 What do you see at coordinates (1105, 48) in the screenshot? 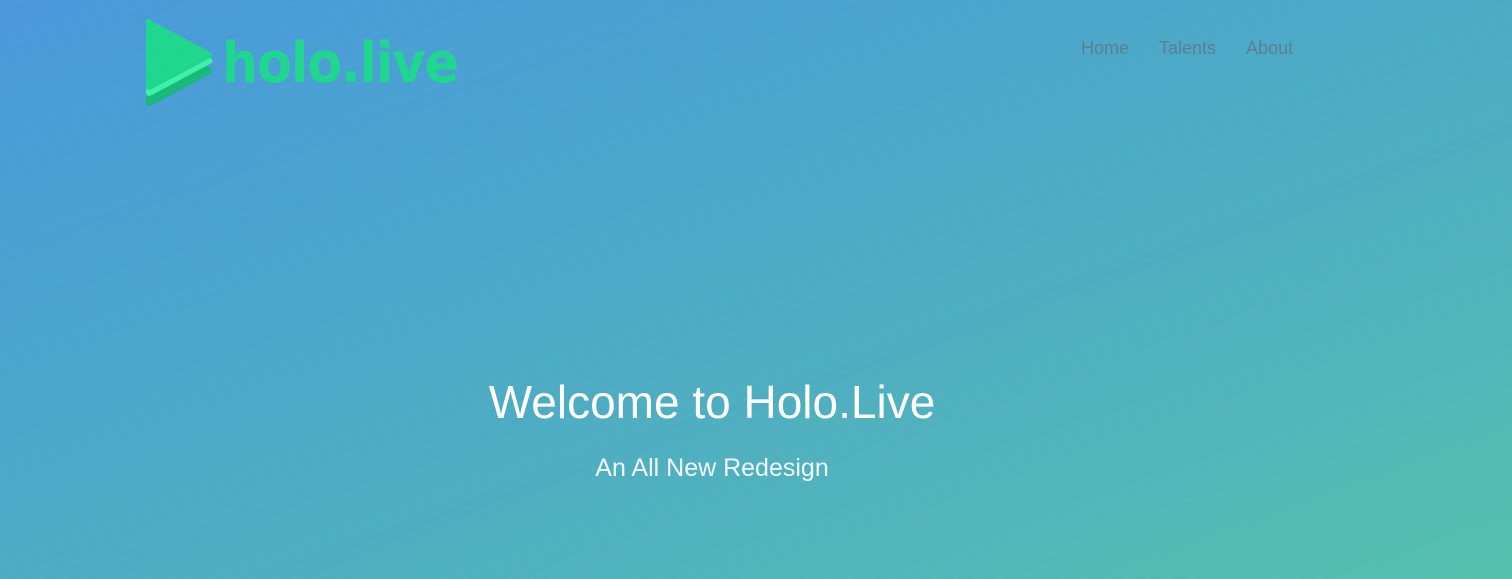
I see `nav-home-link: Home` at bounding box center [1105, 48].